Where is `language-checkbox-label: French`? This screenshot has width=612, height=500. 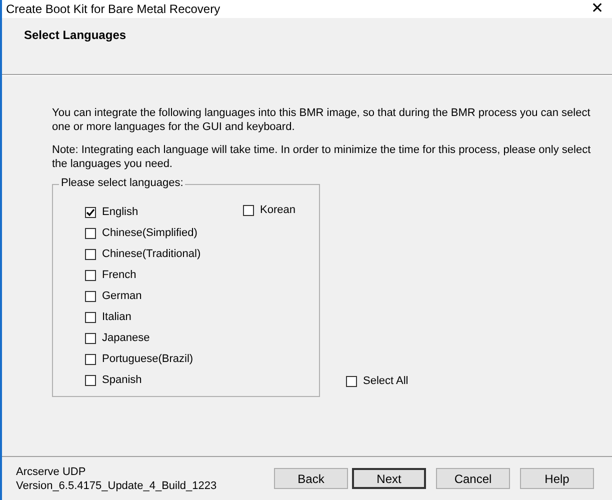
language-checkbox-label: French is located at coordinates (119, 275).